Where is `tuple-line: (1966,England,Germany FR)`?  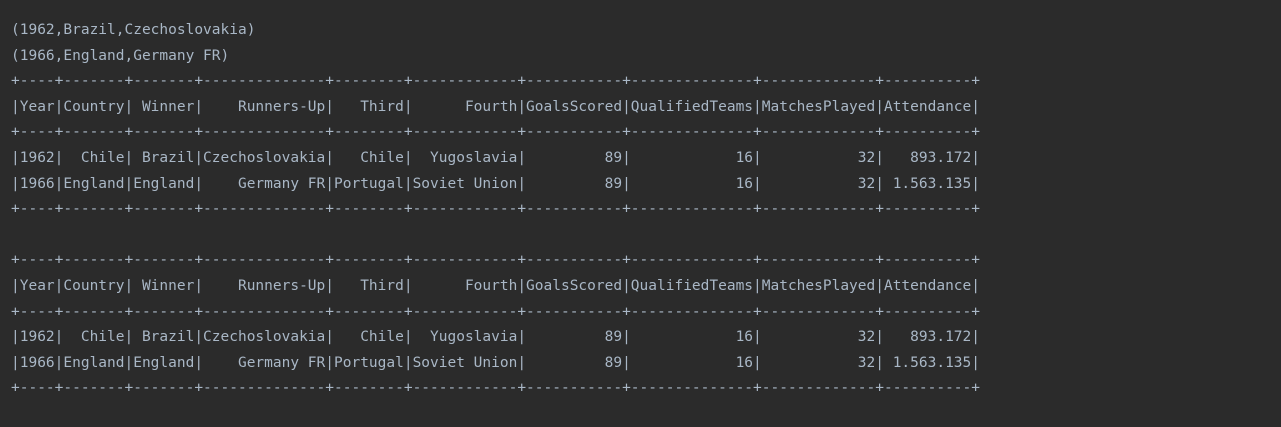 tuple-line: (1966,England,Germany FR) is located at coordinates (120, 55).